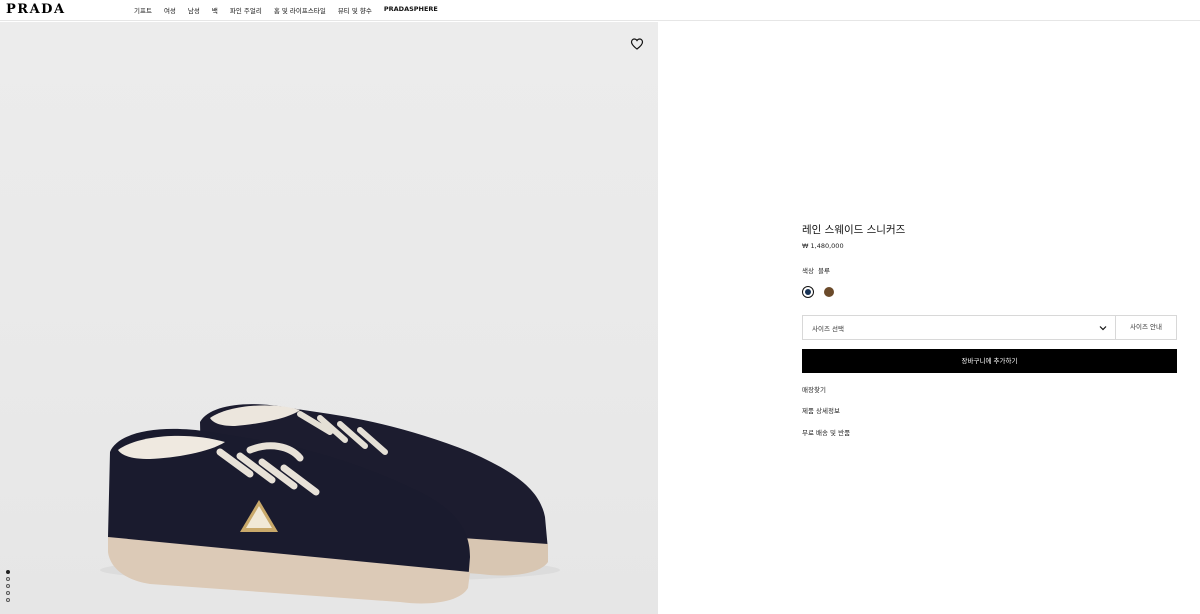 The image size is (1200, 614). Describe the element at coordinates (170, 10) in the screenshot. I see `nav-women: 여성` at that location.